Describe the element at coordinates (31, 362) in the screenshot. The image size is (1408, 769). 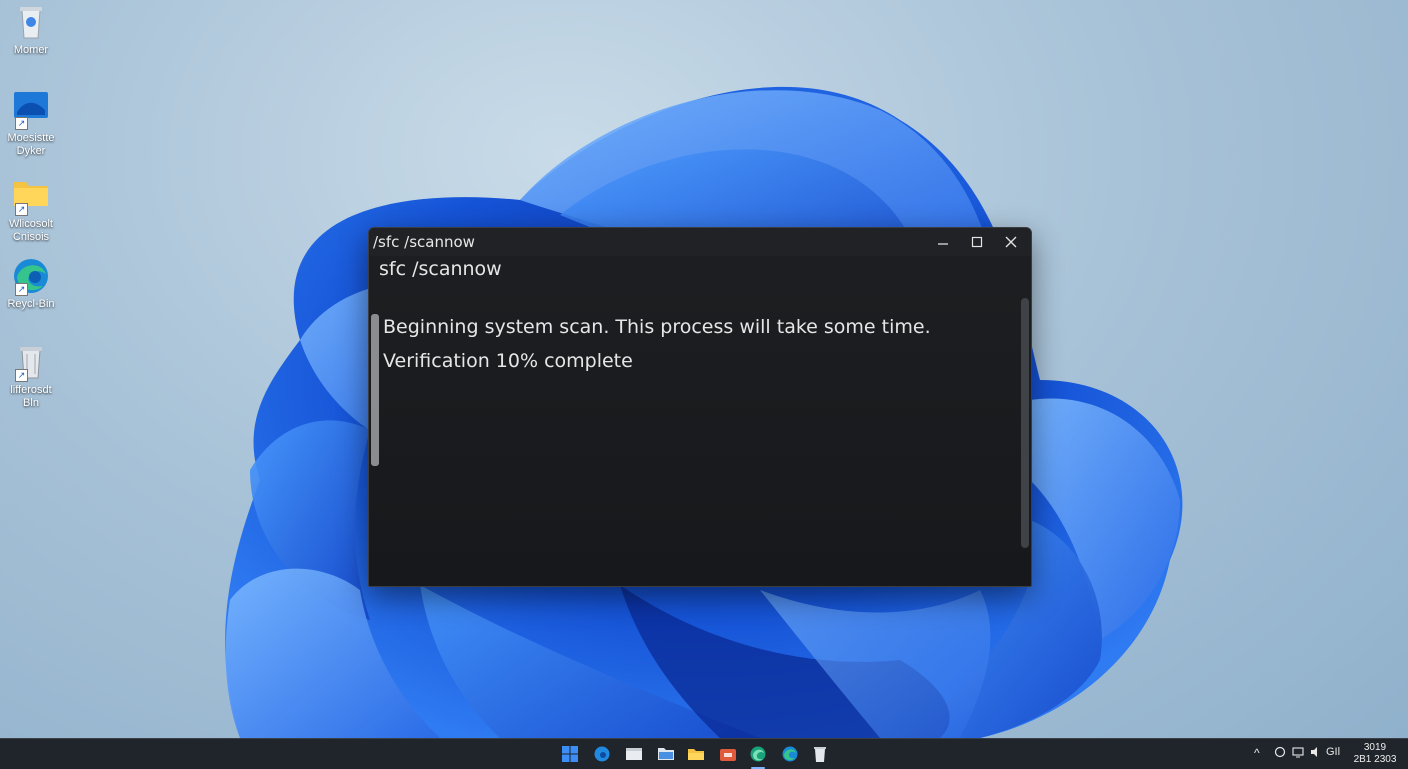
I see `recycle-bin-icon: ↗` at that location.